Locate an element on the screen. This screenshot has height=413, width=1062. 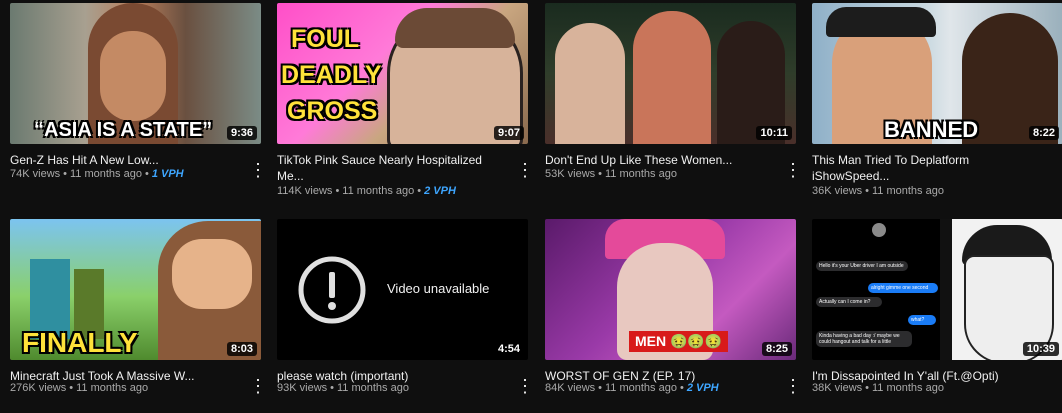
view-count: 93K views is located at coordinates (302, 388).